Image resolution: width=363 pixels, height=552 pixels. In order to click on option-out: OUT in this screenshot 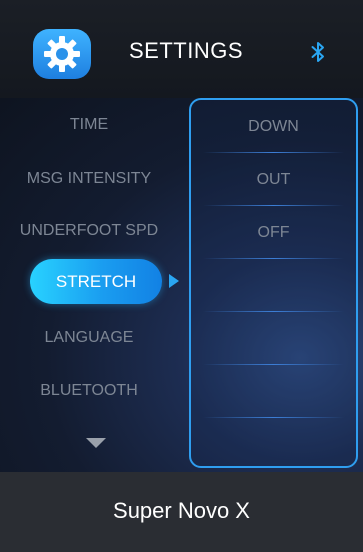, I will do `click(273, 180)`.